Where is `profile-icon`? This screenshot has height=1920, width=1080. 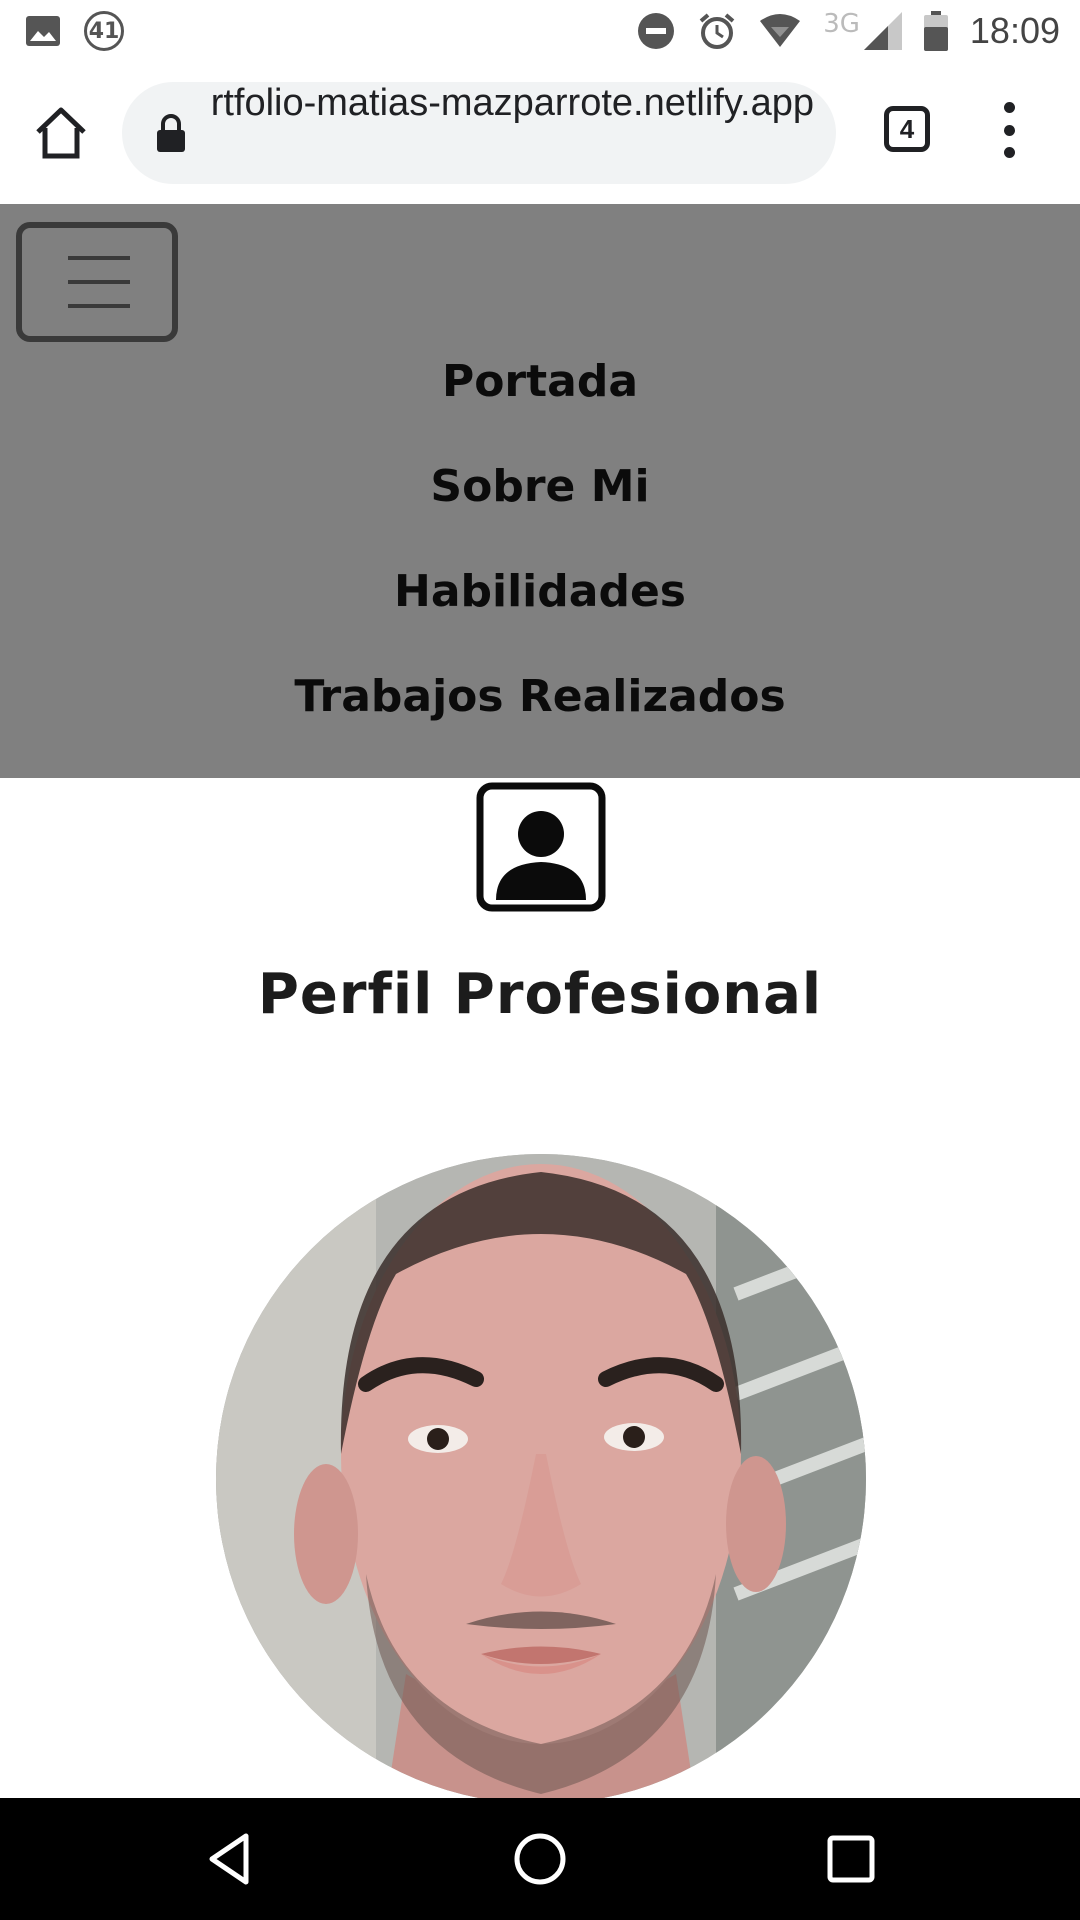 profile-icon is located at coordinates (541, 847).